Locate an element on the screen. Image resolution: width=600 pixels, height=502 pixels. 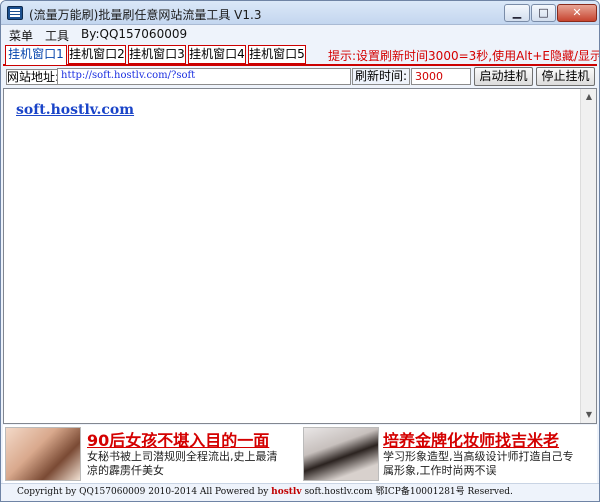
scroll-up-icon: ▲ is located at coordinates (589, 97).